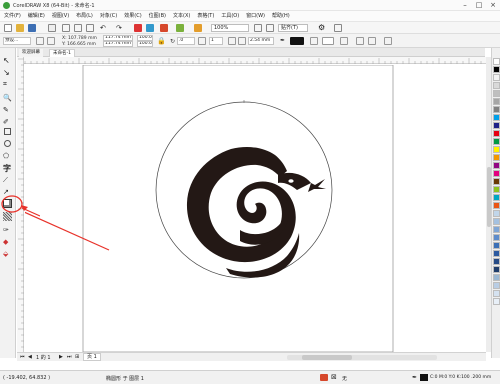 The height and width of the screenshot is (384, 500). I want to click on crop-tool-icon: ⌗, so click(7, 84).